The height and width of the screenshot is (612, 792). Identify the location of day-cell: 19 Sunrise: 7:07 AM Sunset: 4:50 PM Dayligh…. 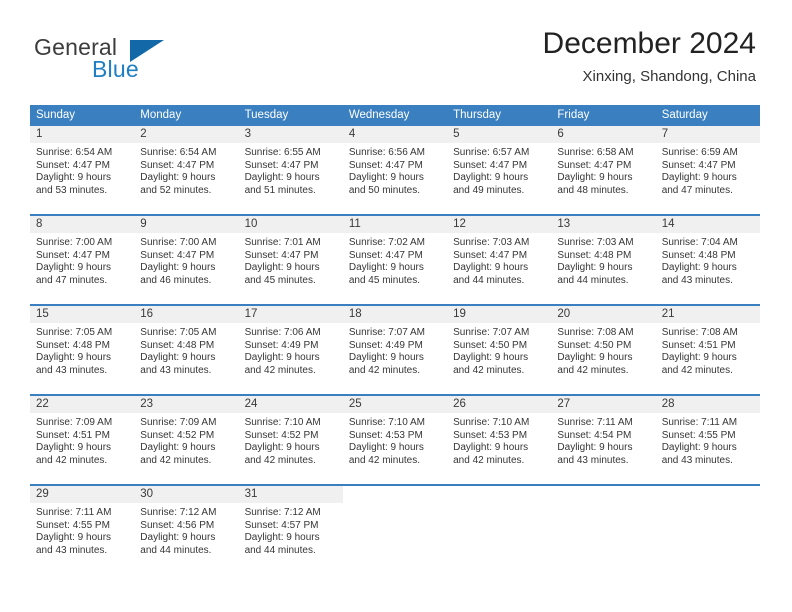
(499, 350).